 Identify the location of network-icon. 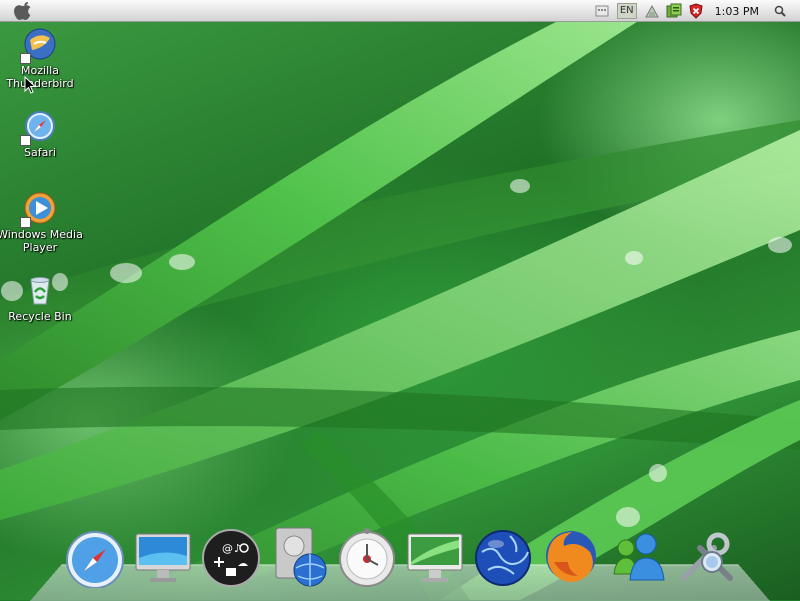
(652, 11).